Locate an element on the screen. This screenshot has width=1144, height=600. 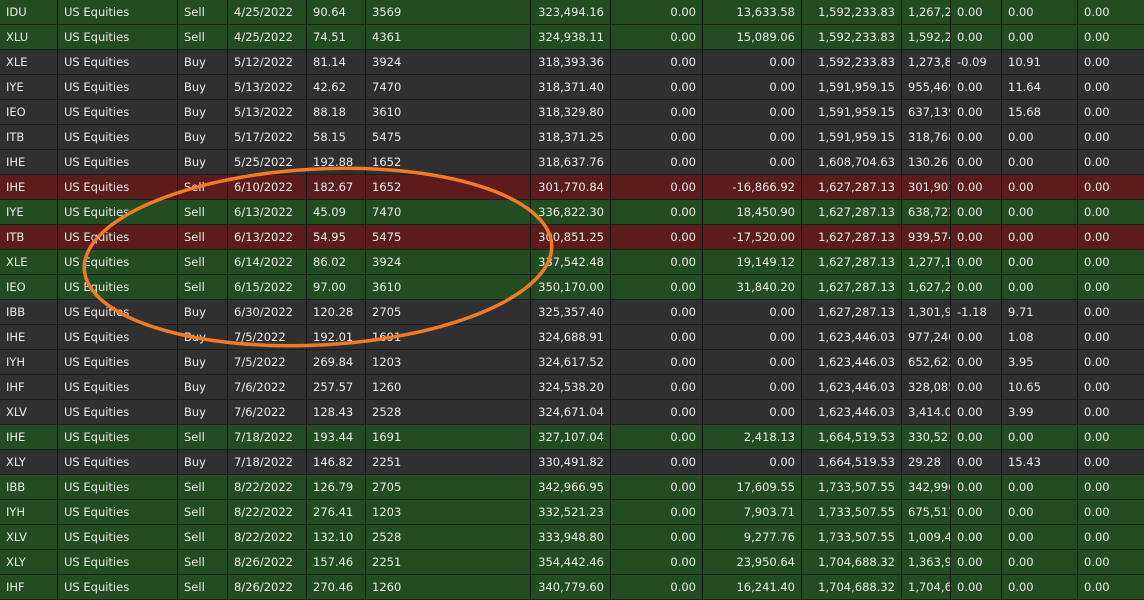
cell-quantity: 5475 is located at coordinates (447, 137).